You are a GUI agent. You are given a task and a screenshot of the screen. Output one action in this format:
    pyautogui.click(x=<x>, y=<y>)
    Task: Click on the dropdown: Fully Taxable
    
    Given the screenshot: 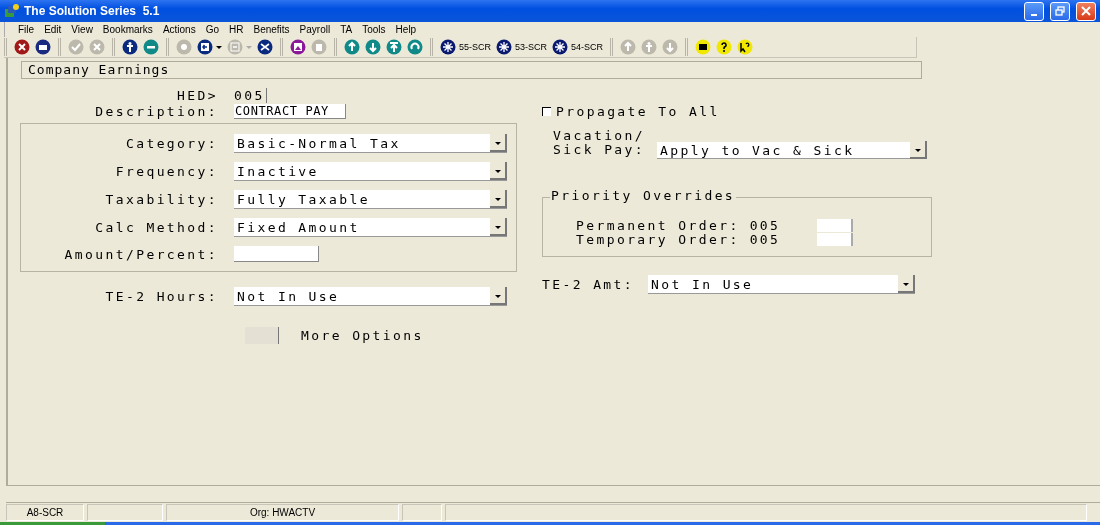 What is the action you would take?
    pyautogui.click(x=370, y=199)
    